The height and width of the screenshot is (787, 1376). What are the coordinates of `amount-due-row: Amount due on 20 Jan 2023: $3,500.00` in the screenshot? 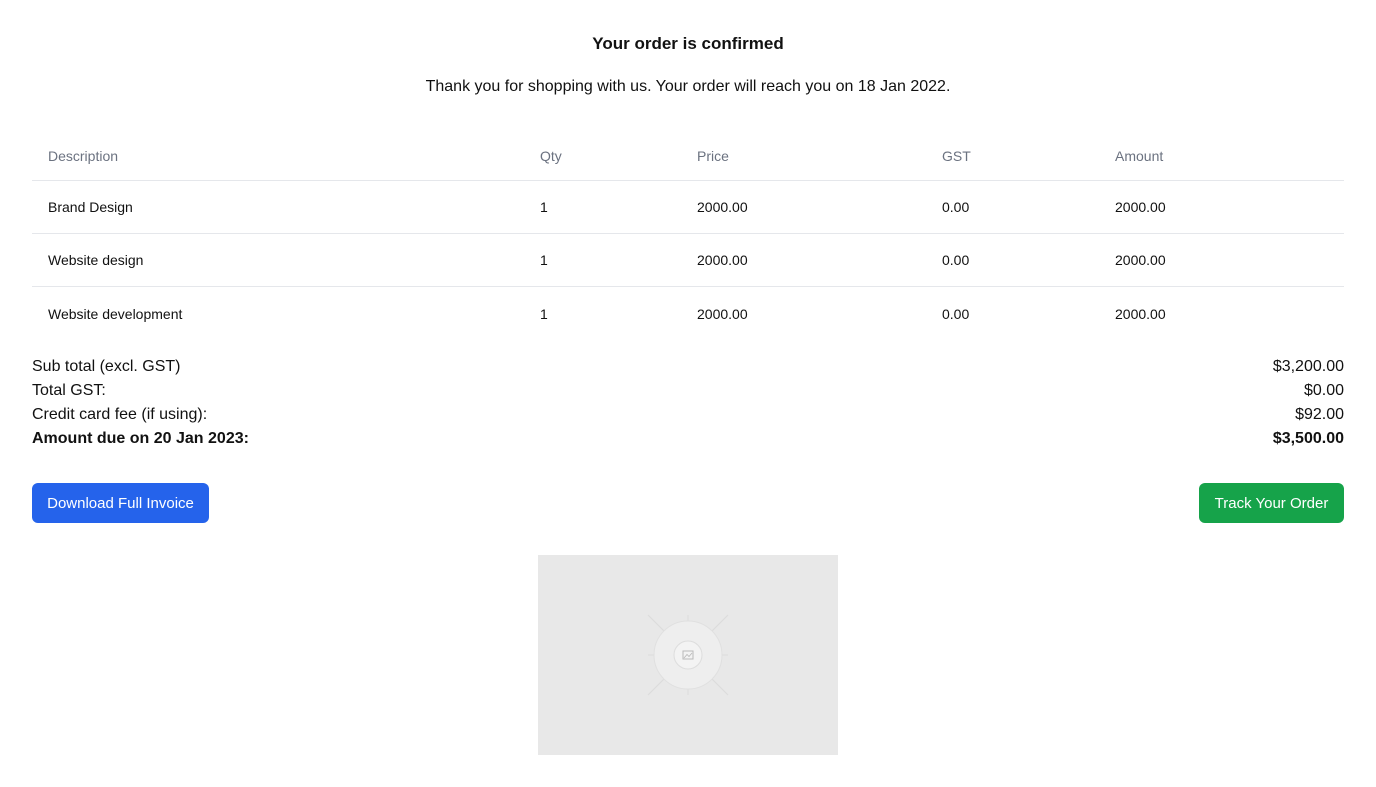 It's located at (688, 440).